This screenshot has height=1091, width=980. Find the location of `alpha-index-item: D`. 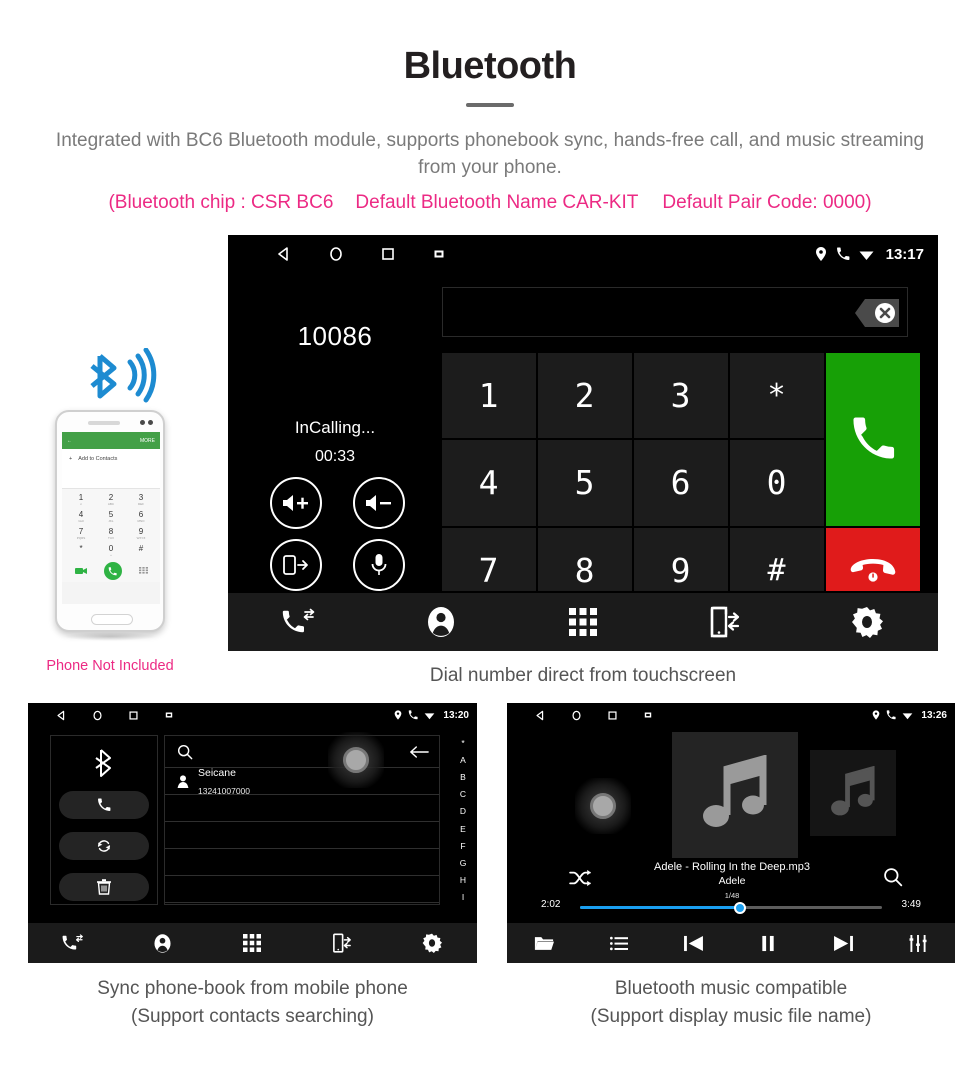

alpha-index-item: D is located at coordinates (463, 811).